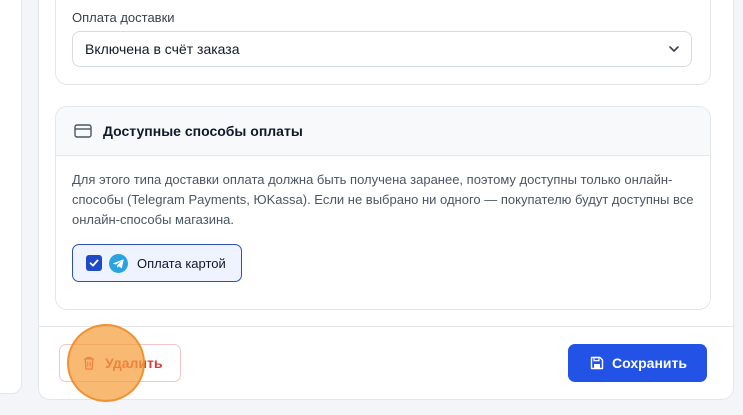 The width and height of the screenshot is (743, 415). I want to click on payment-methods-title: Доступные способы оплаты, so click(203, 131).